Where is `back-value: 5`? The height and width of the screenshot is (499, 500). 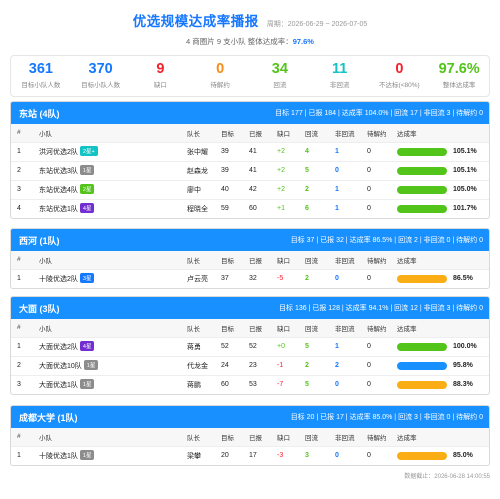 back-value: 5 is located at coordinates (307, 385).